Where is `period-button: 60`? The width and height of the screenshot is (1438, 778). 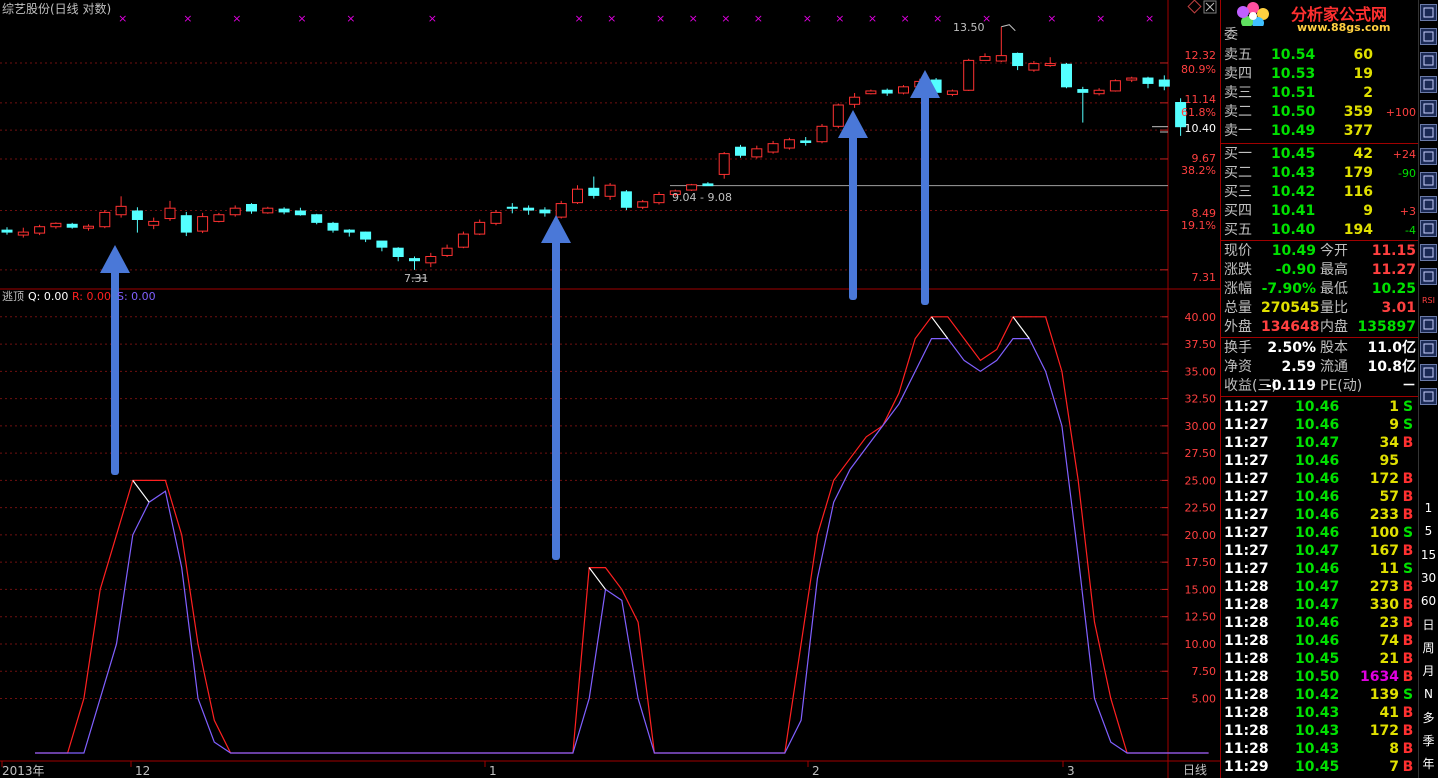
period-button: 60 is located at coordinates (1428, 601).